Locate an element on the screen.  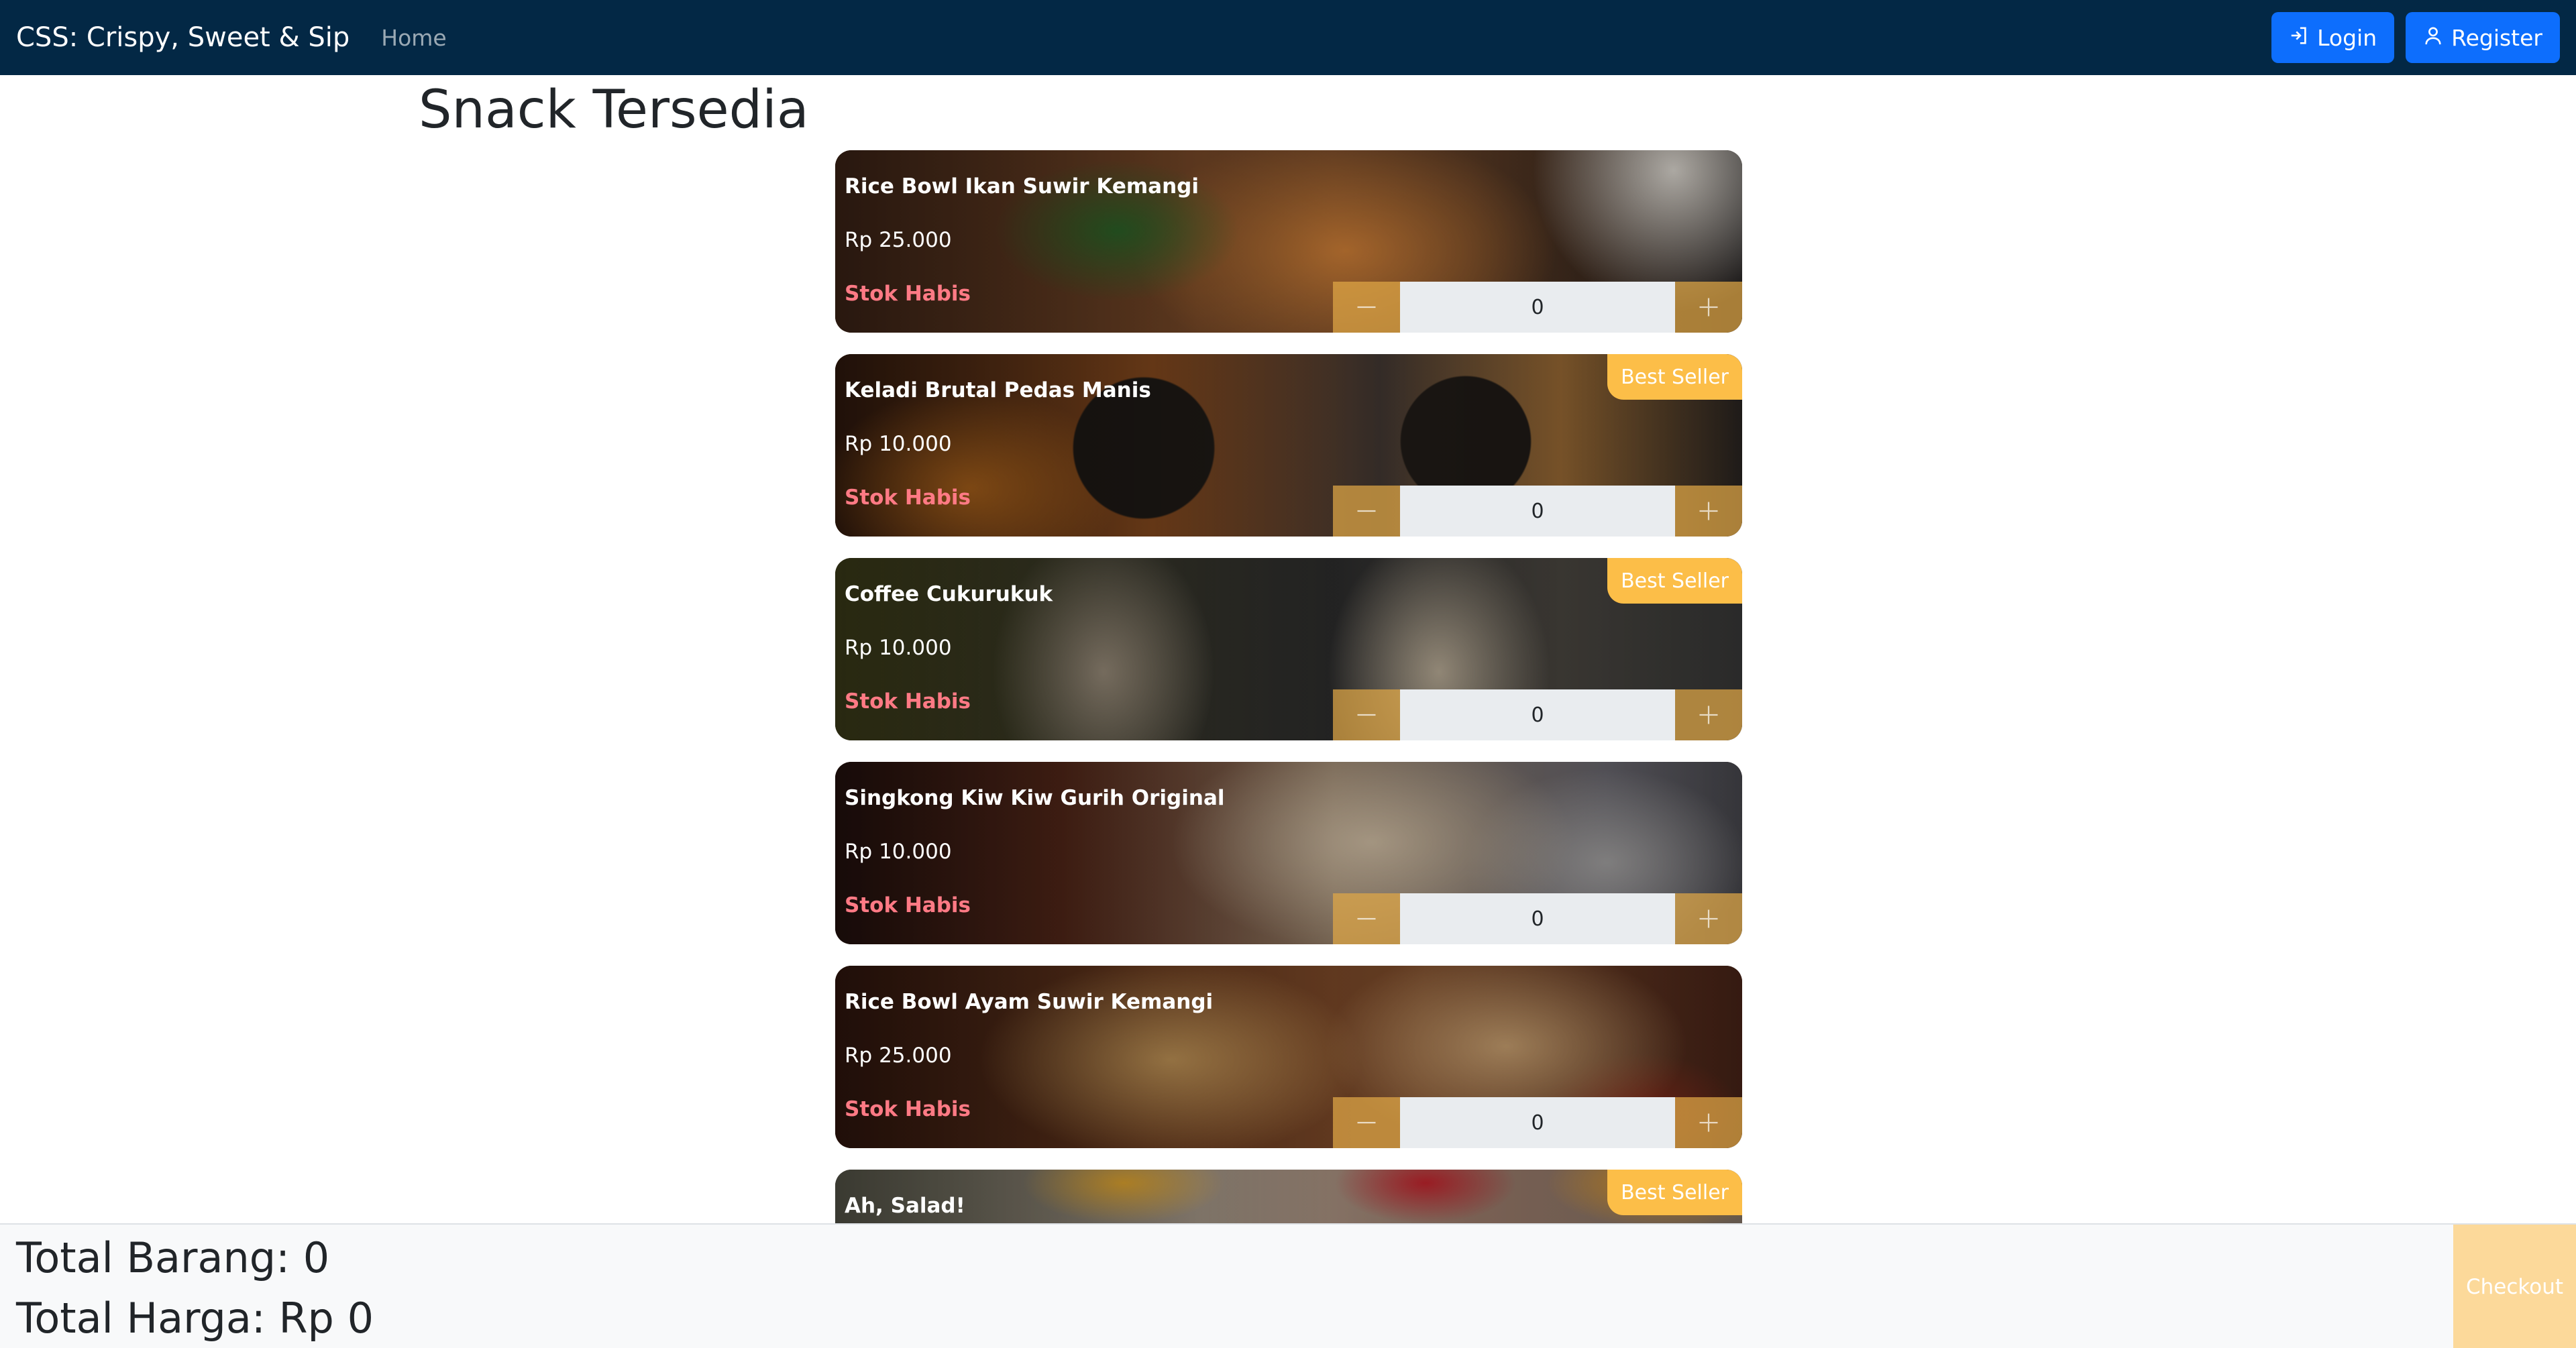
product-name: Rice Bowl Ayam Suwir Kemangi is located at coordinates (1029, 1002).